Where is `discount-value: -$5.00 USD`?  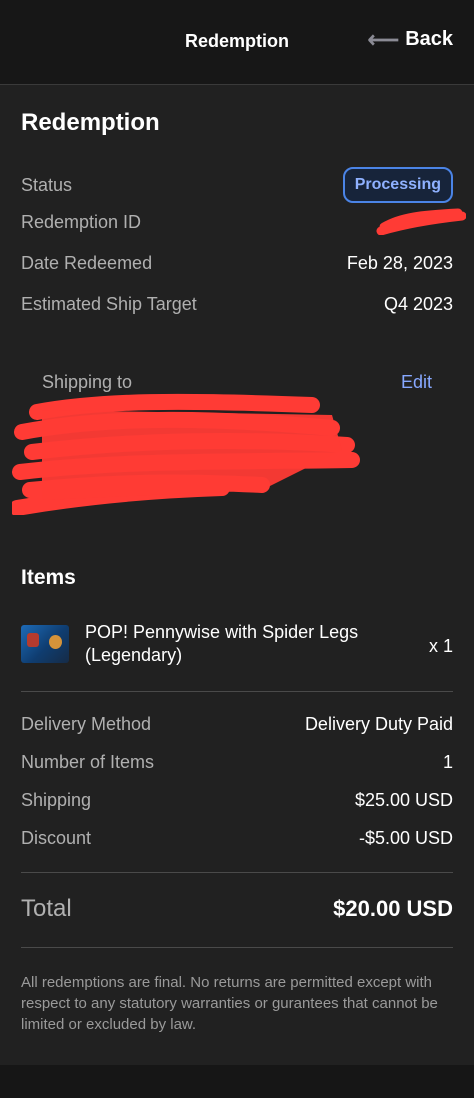 discount-value: -$5.00 USD is located at coordinates (405, 838).